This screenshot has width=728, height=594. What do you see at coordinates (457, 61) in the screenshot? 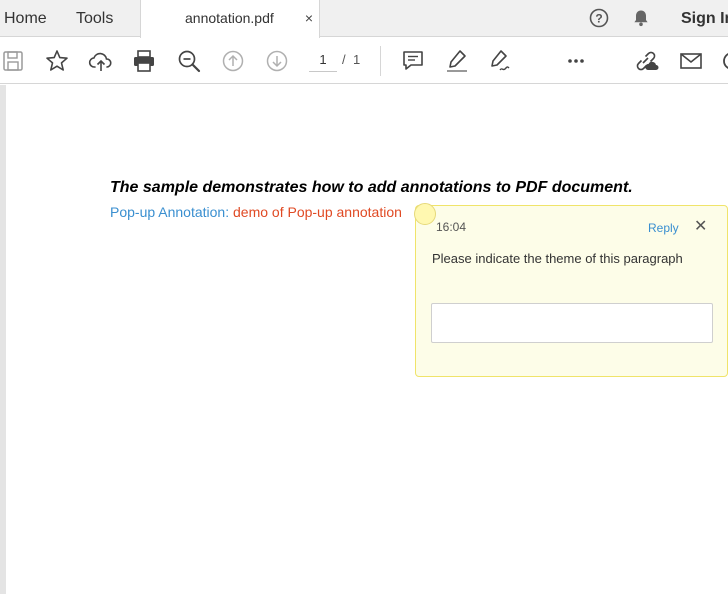
I see `highlight-pen-icon` at bounding box center [457, 61].